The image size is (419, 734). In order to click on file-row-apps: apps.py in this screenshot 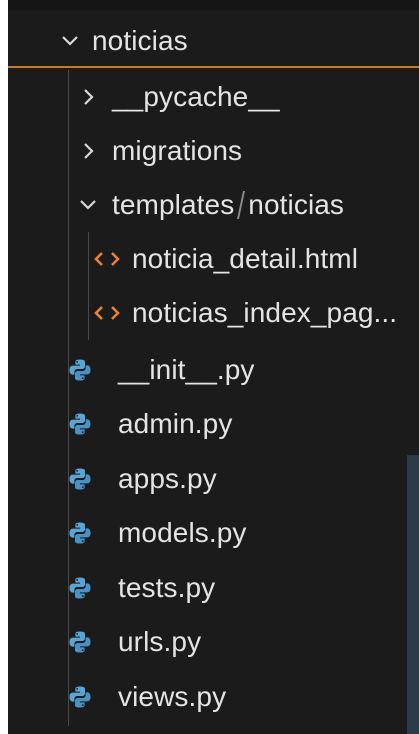, I will do `click(213, 479)`.